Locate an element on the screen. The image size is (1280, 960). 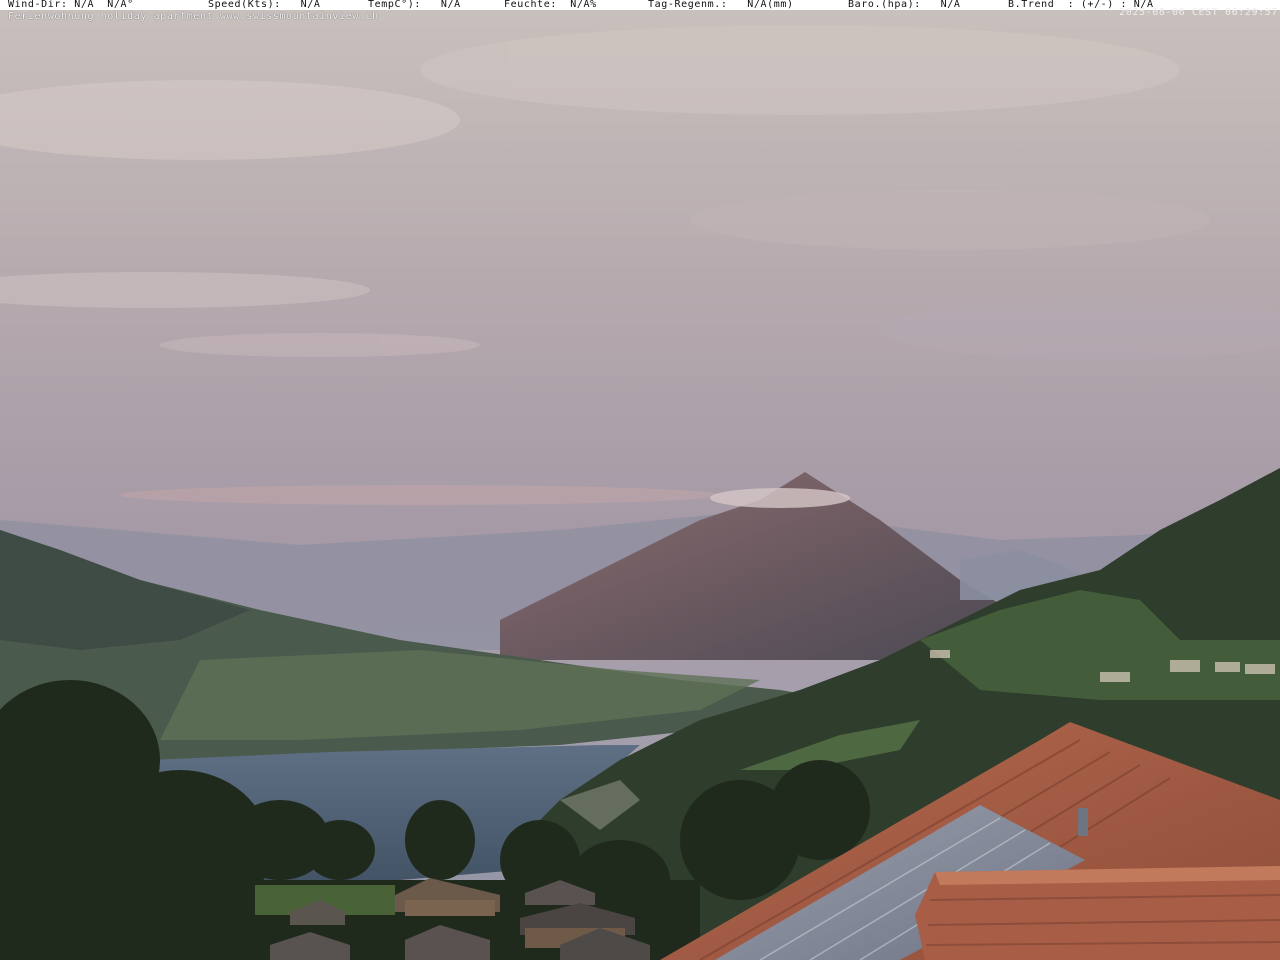
temp-text: TempC°): N/A is located at coordinates (414, 5).